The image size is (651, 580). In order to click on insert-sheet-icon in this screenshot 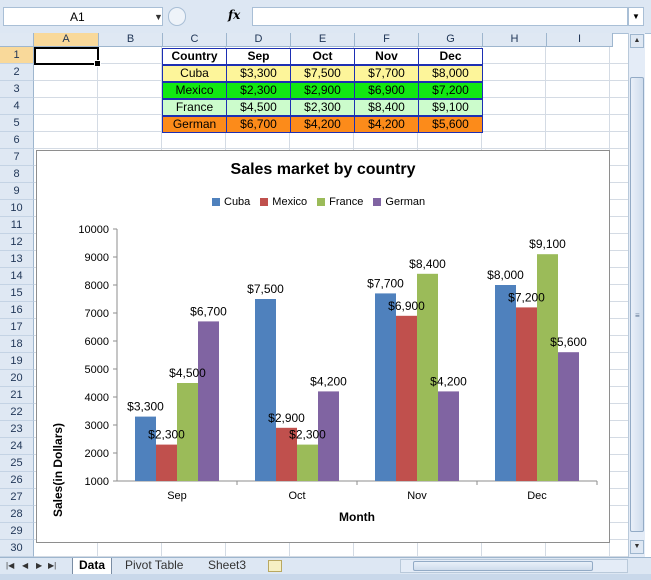, I will do `click(275, 566)`.